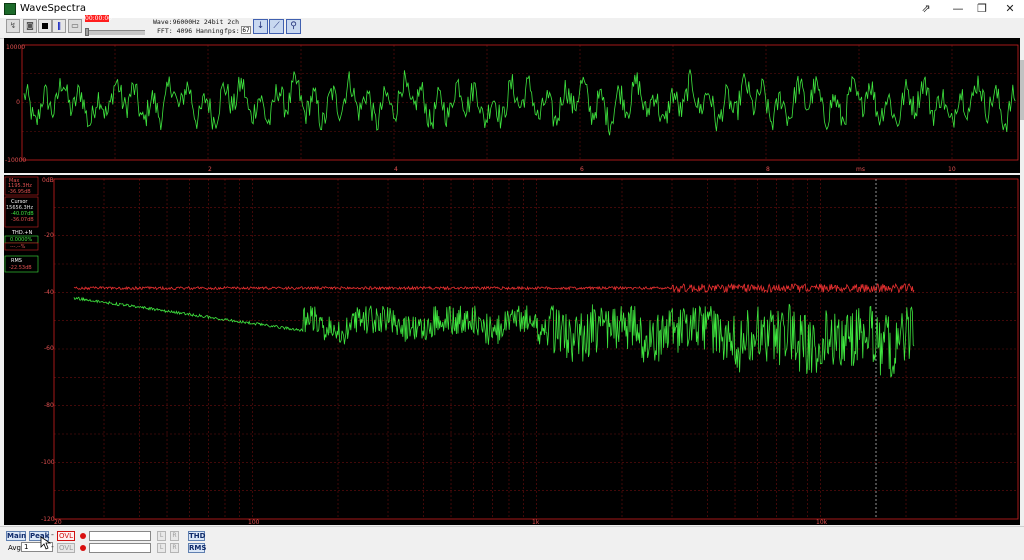 The height and width of the screenshot is (560, 1024). What do you see at coordinates (59, 26) in the screenshot?
I see `pause-button: ‖` at bounding box center [59, 26].